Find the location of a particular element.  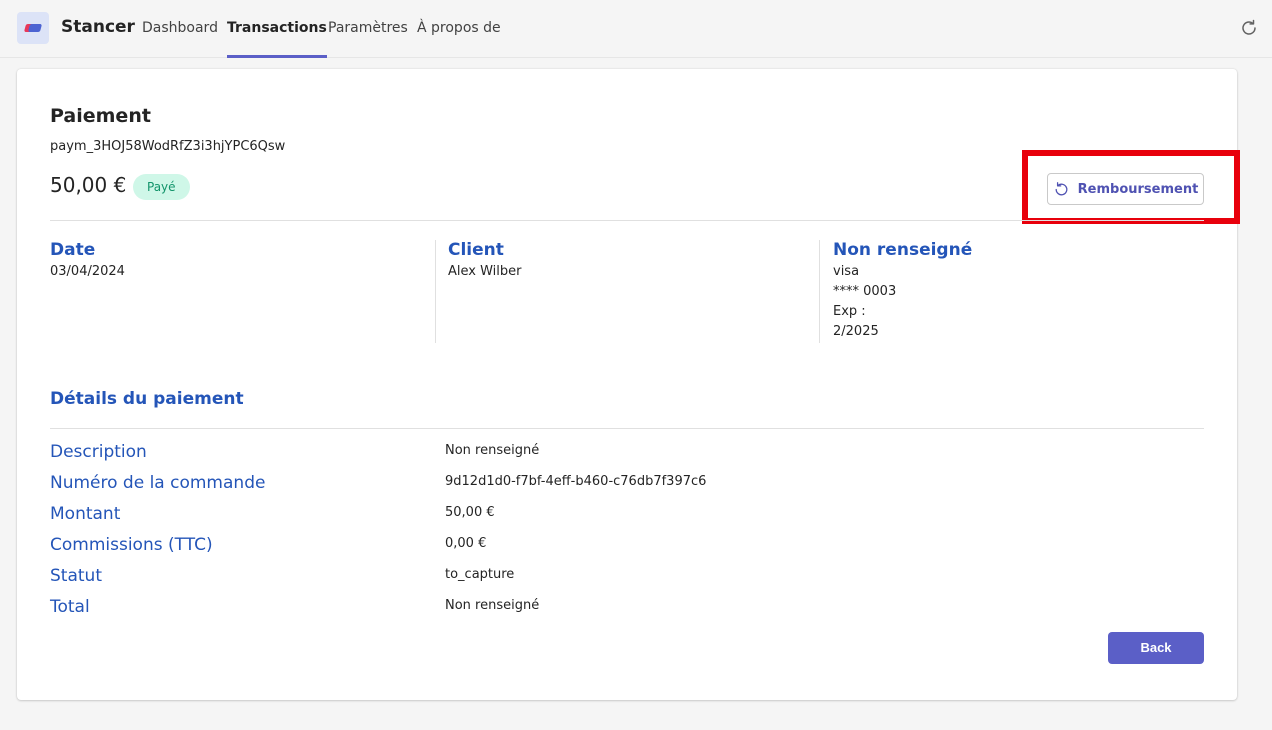

card-heading: Non renseigné is located at coordinates (903, 250).